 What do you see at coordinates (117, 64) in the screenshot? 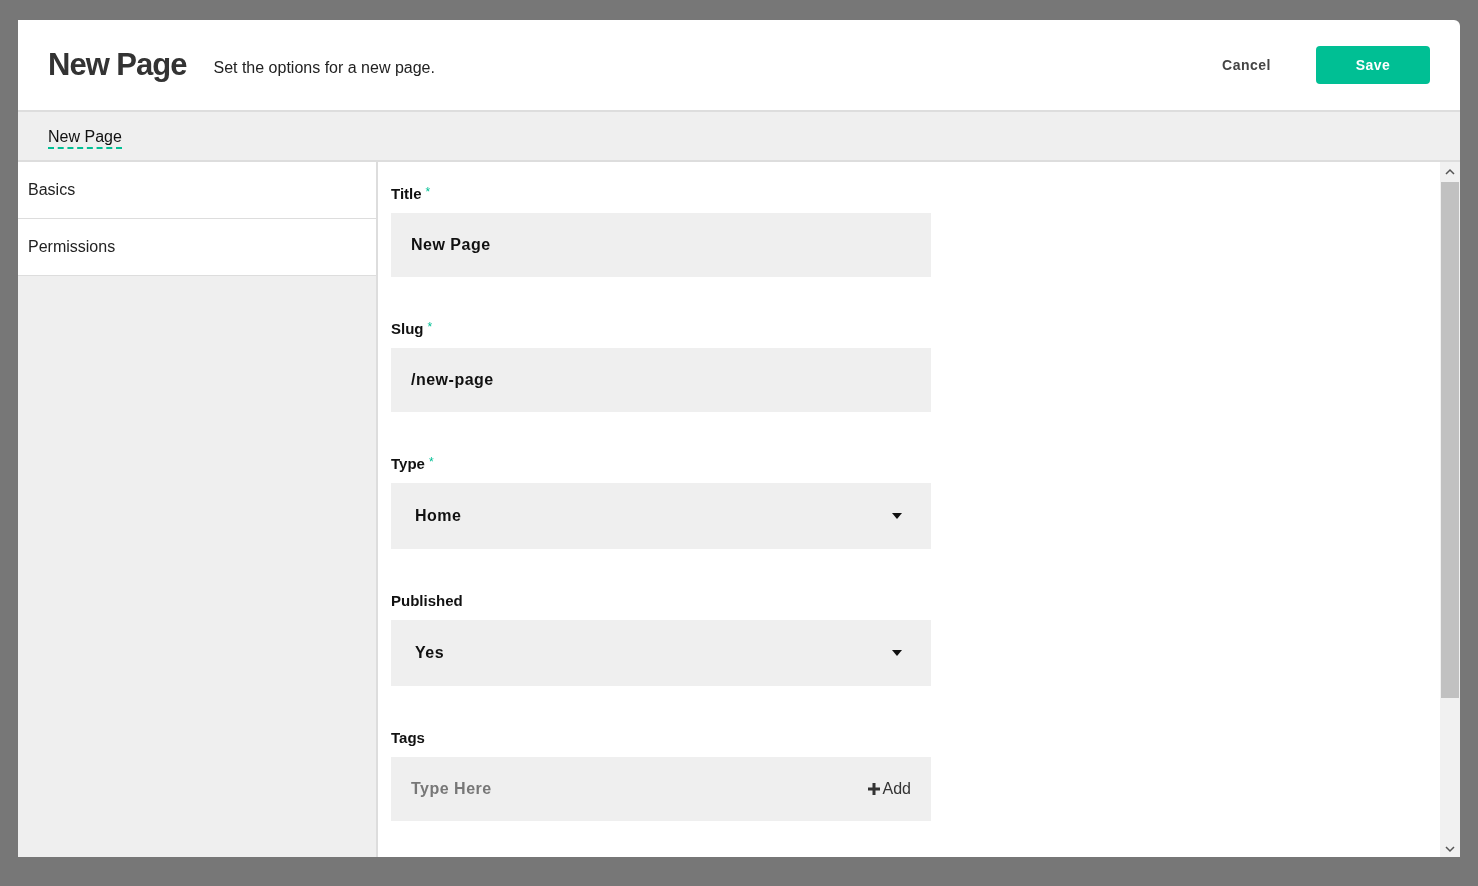
I see `dialog-title: New Page` at bounding box center [117, 64].